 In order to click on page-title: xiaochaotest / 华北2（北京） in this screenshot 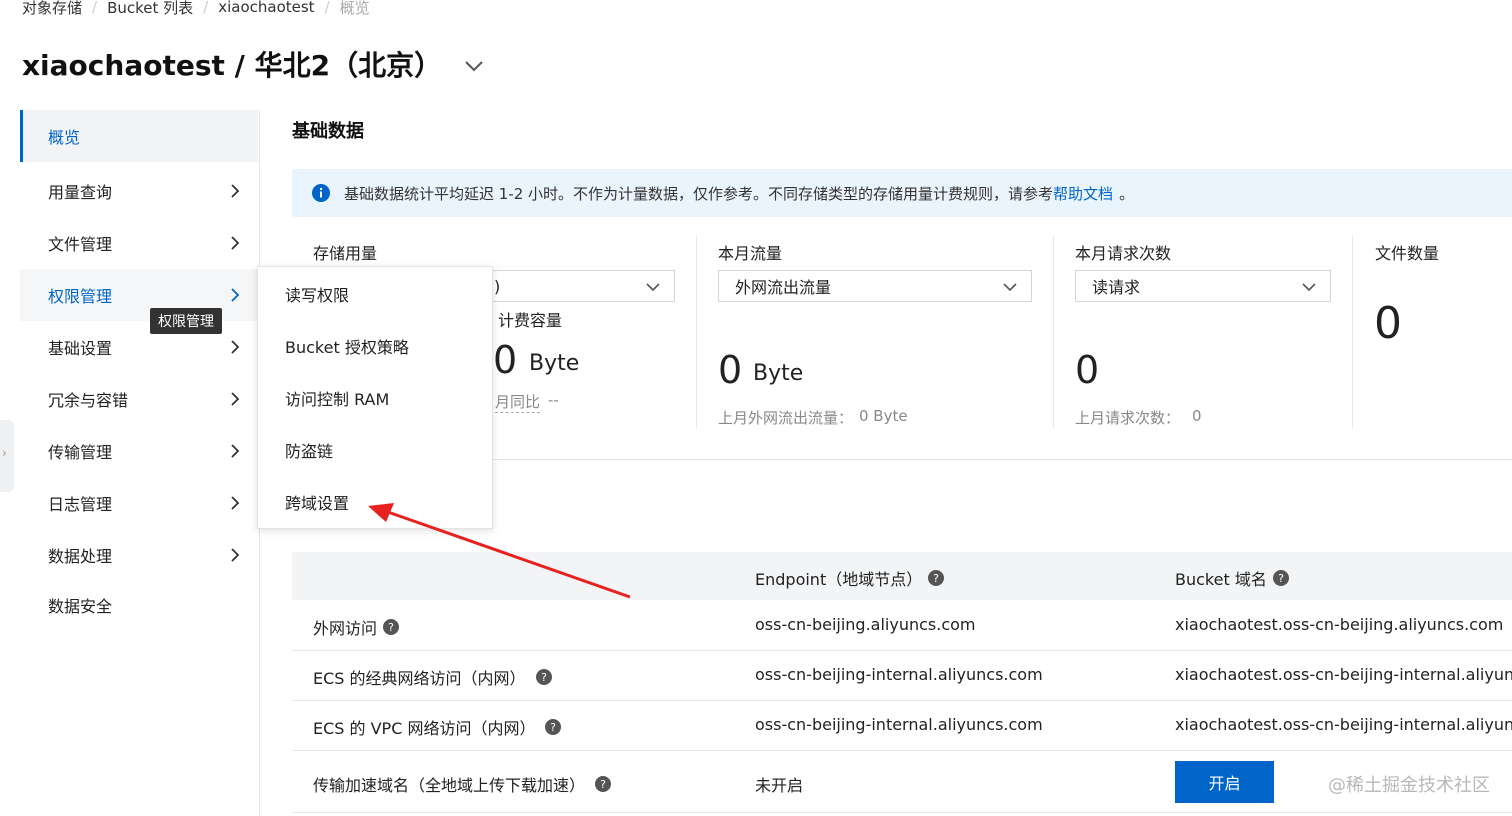, I will do `click(254, 64)`.